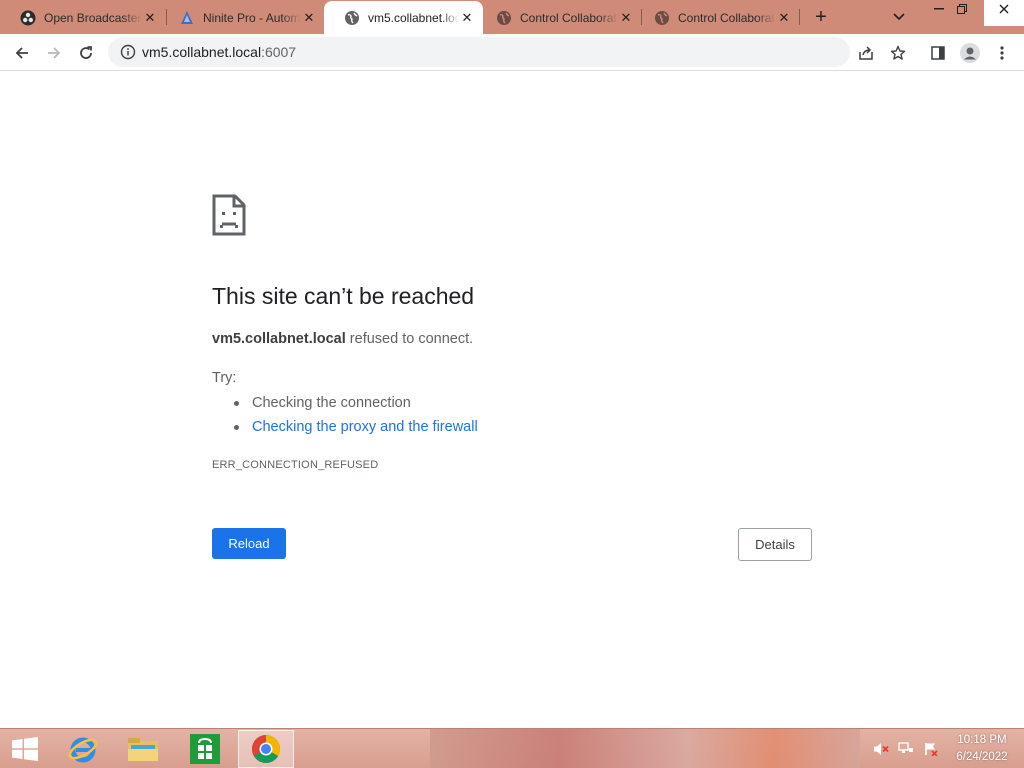 This screenshot has height=768, width=1024. I want to click on error-message: vm5.collabnet.local refused to connect., so click(342, 339).